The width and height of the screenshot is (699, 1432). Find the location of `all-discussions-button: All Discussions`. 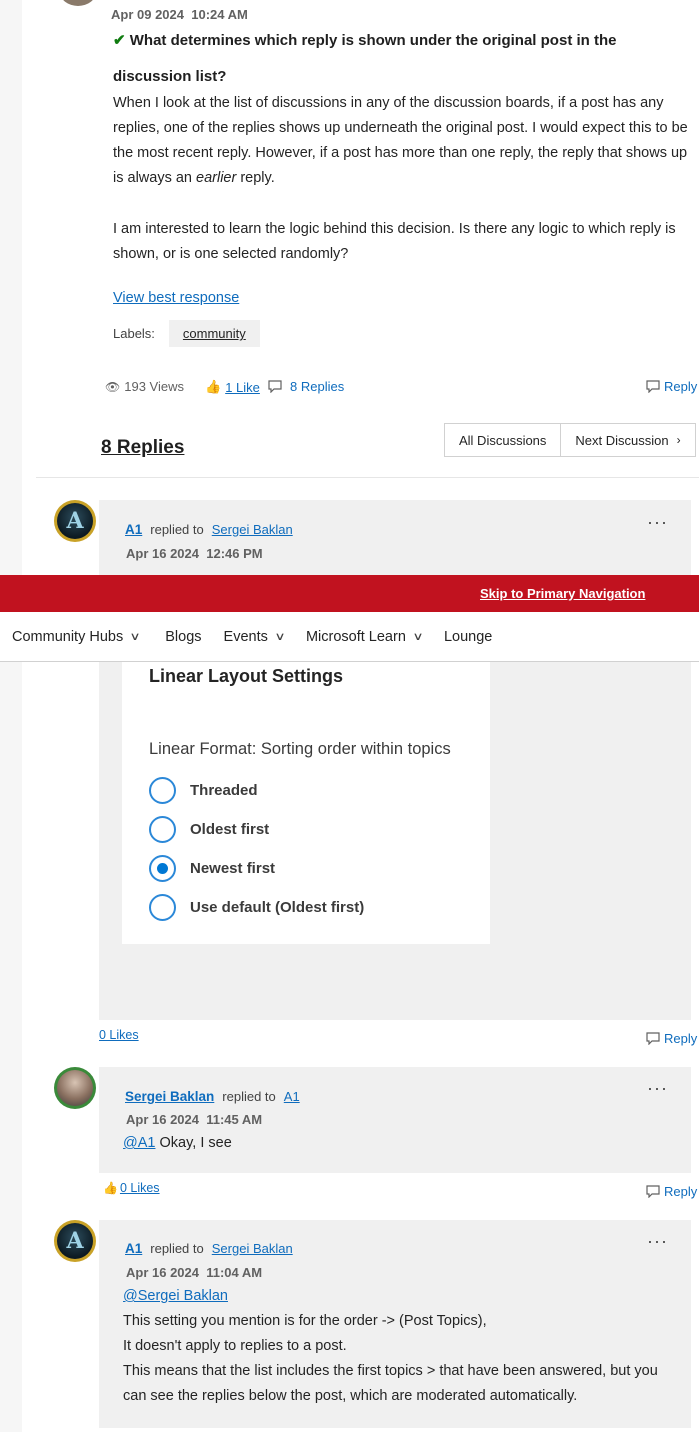

all-discussions-button: All Discussions is located at coordinates (503, 440).